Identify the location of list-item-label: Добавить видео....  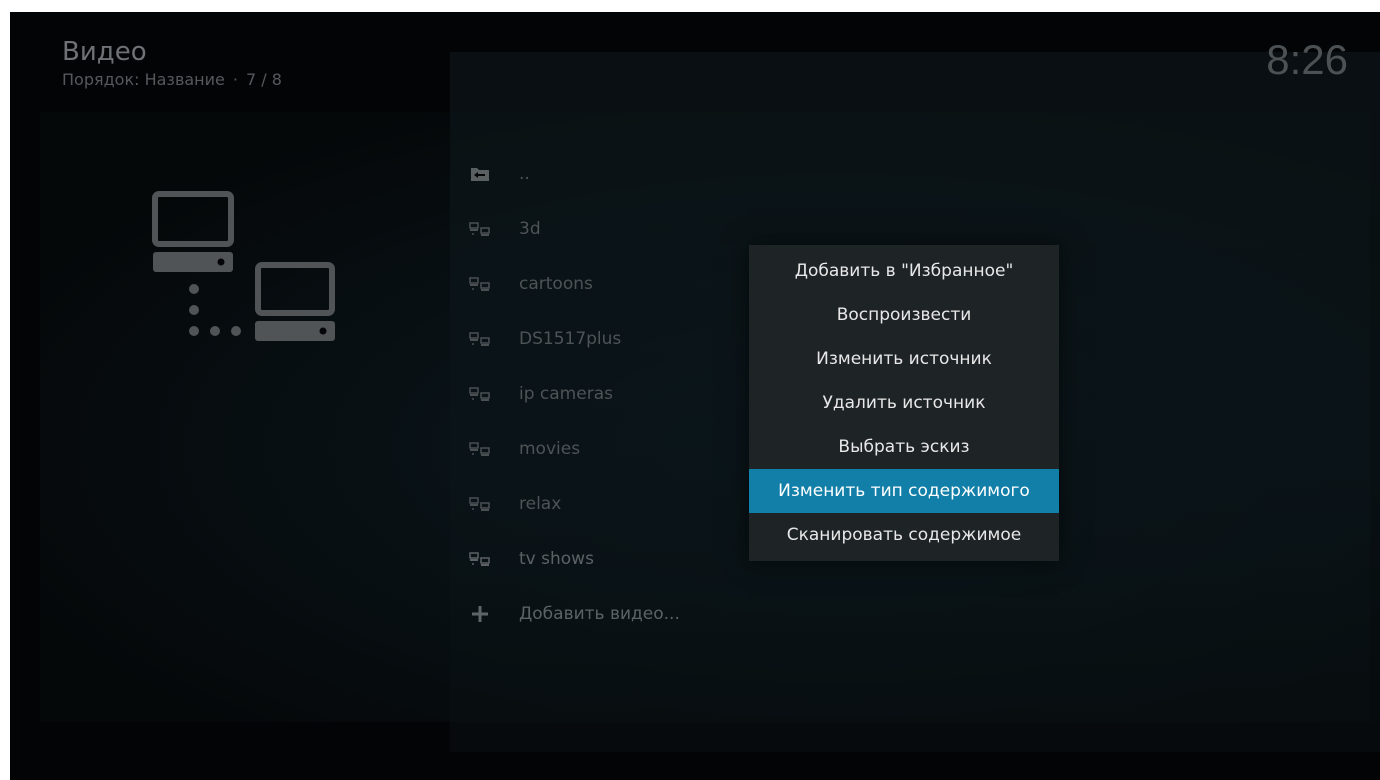
(599, 613).